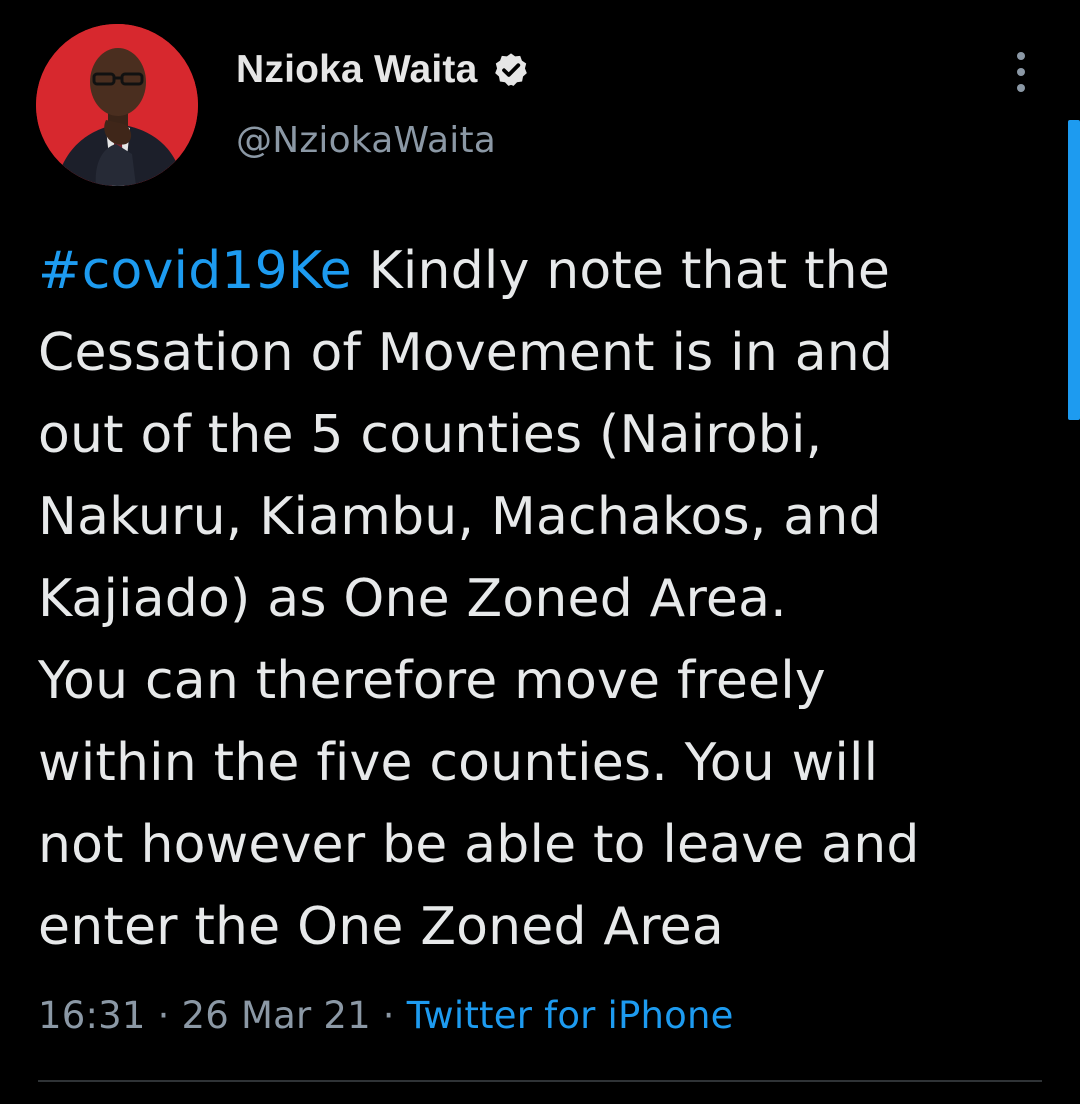 The height and width of the screenshot is (1104, 1080). What do you see at coordinates (432, 681) in the screenshot?
I see `tweet-text-line: You can therefore move freely` at bounding box center [432, 681].